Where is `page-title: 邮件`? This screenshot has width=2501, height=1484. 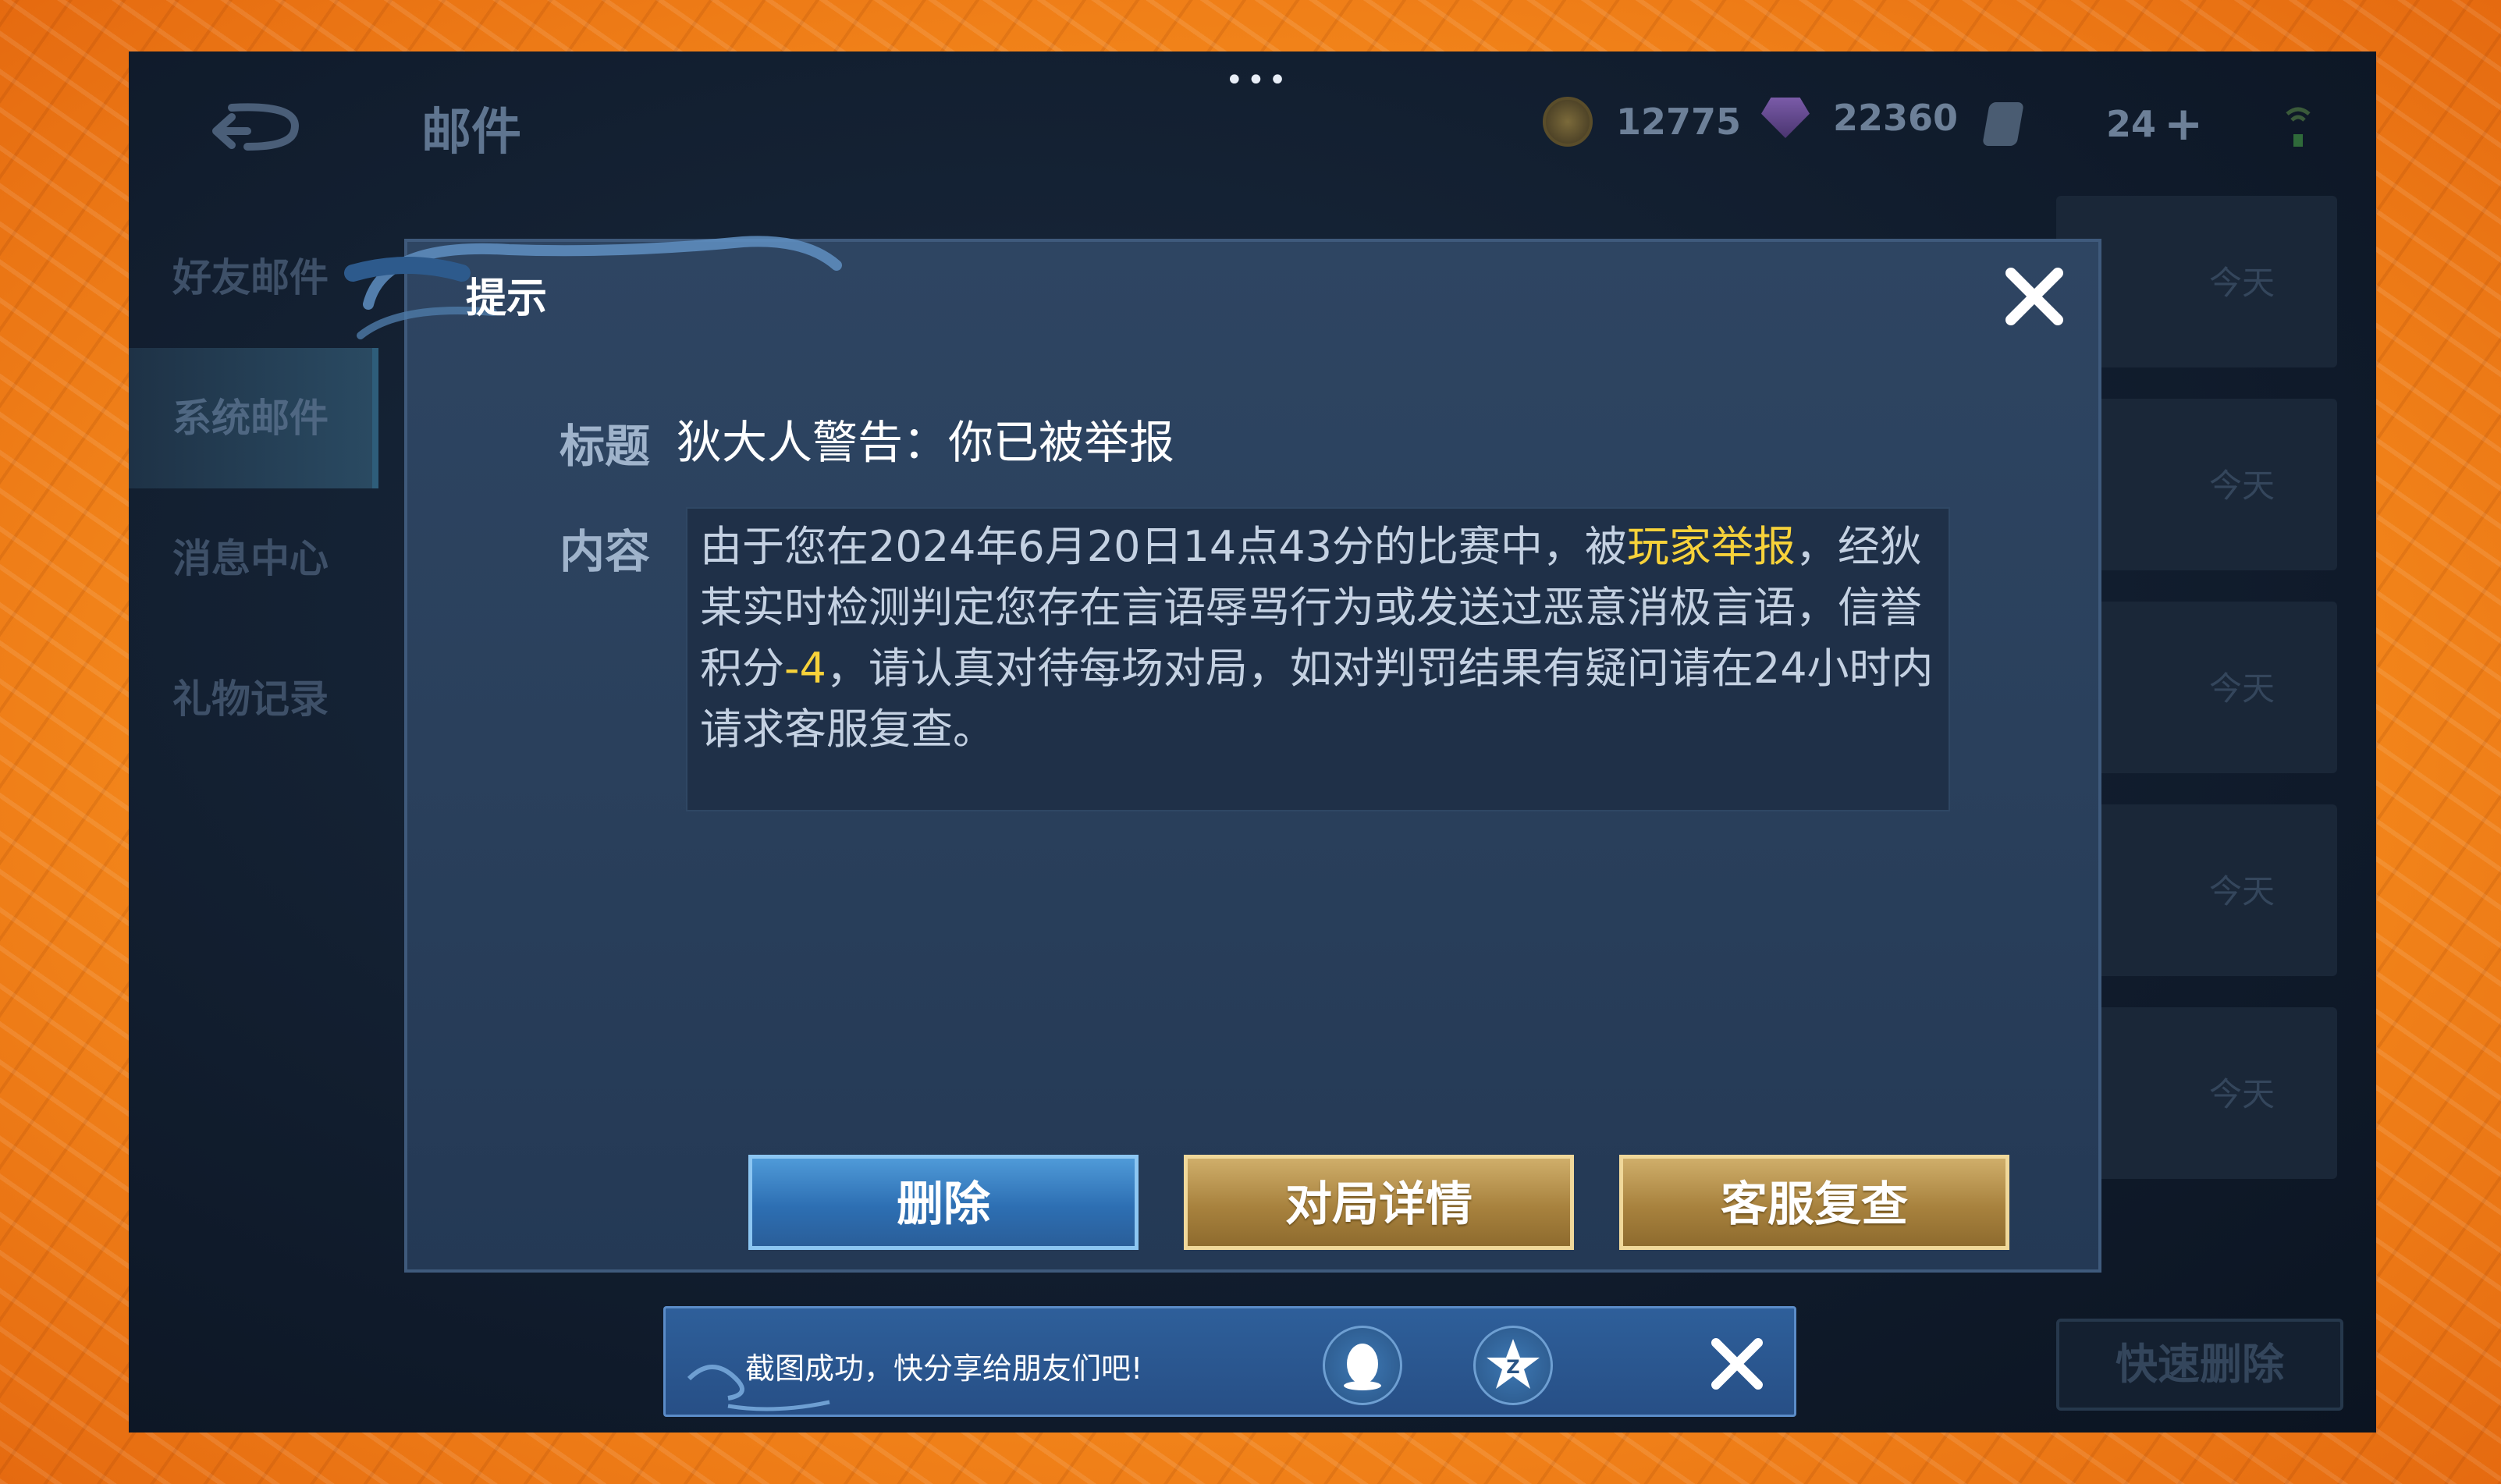 page-title: 邮件 is located at coordinates (471, 133).